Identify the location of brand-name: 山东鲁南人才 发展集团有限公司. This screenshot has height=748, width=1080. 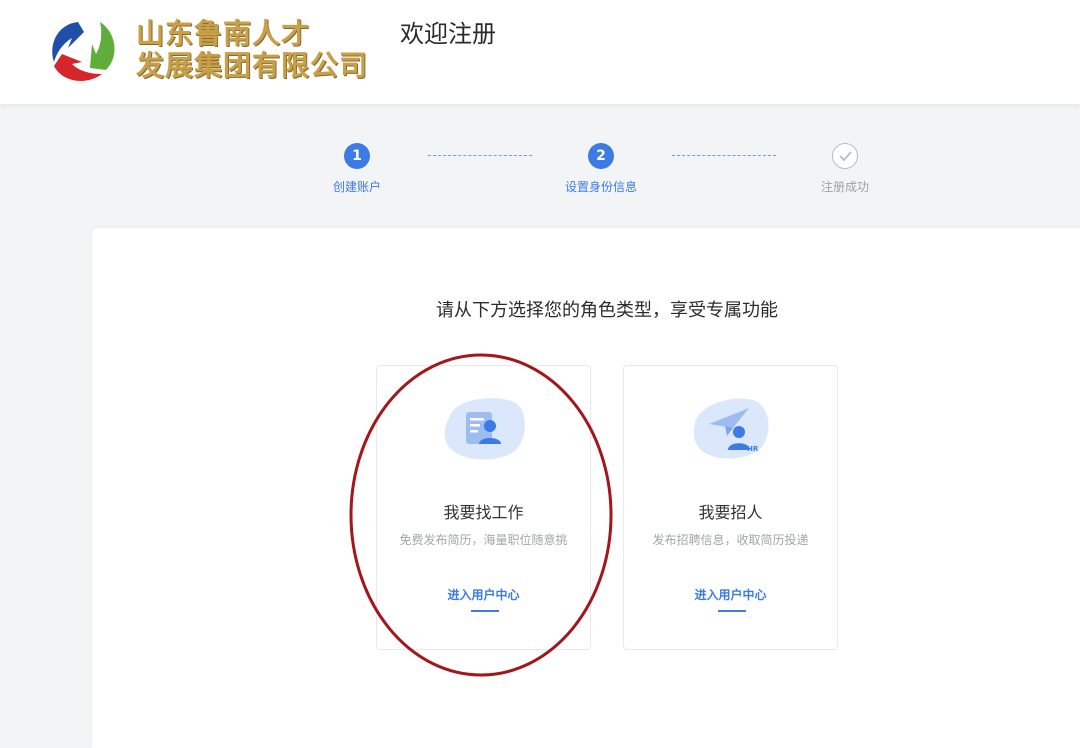
(252, 50).